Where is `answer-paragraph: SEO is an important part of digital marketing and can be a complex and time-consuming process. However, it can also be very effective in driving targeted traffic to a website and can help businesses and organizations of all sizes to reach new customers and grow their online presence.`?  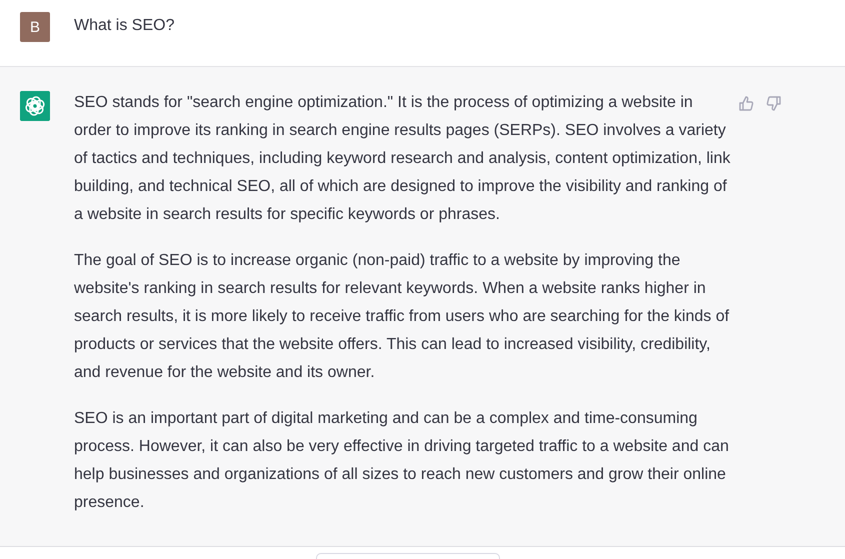
answer-paragraph: SEO is an important part of digital marketing and can be a complex and time-consuming process. However, it can also be very effective in driving targeted traffic to a website and can help businesses and organizations of all sizes to reach new customers and grow their online presence. is located at coordinates (402, 461).